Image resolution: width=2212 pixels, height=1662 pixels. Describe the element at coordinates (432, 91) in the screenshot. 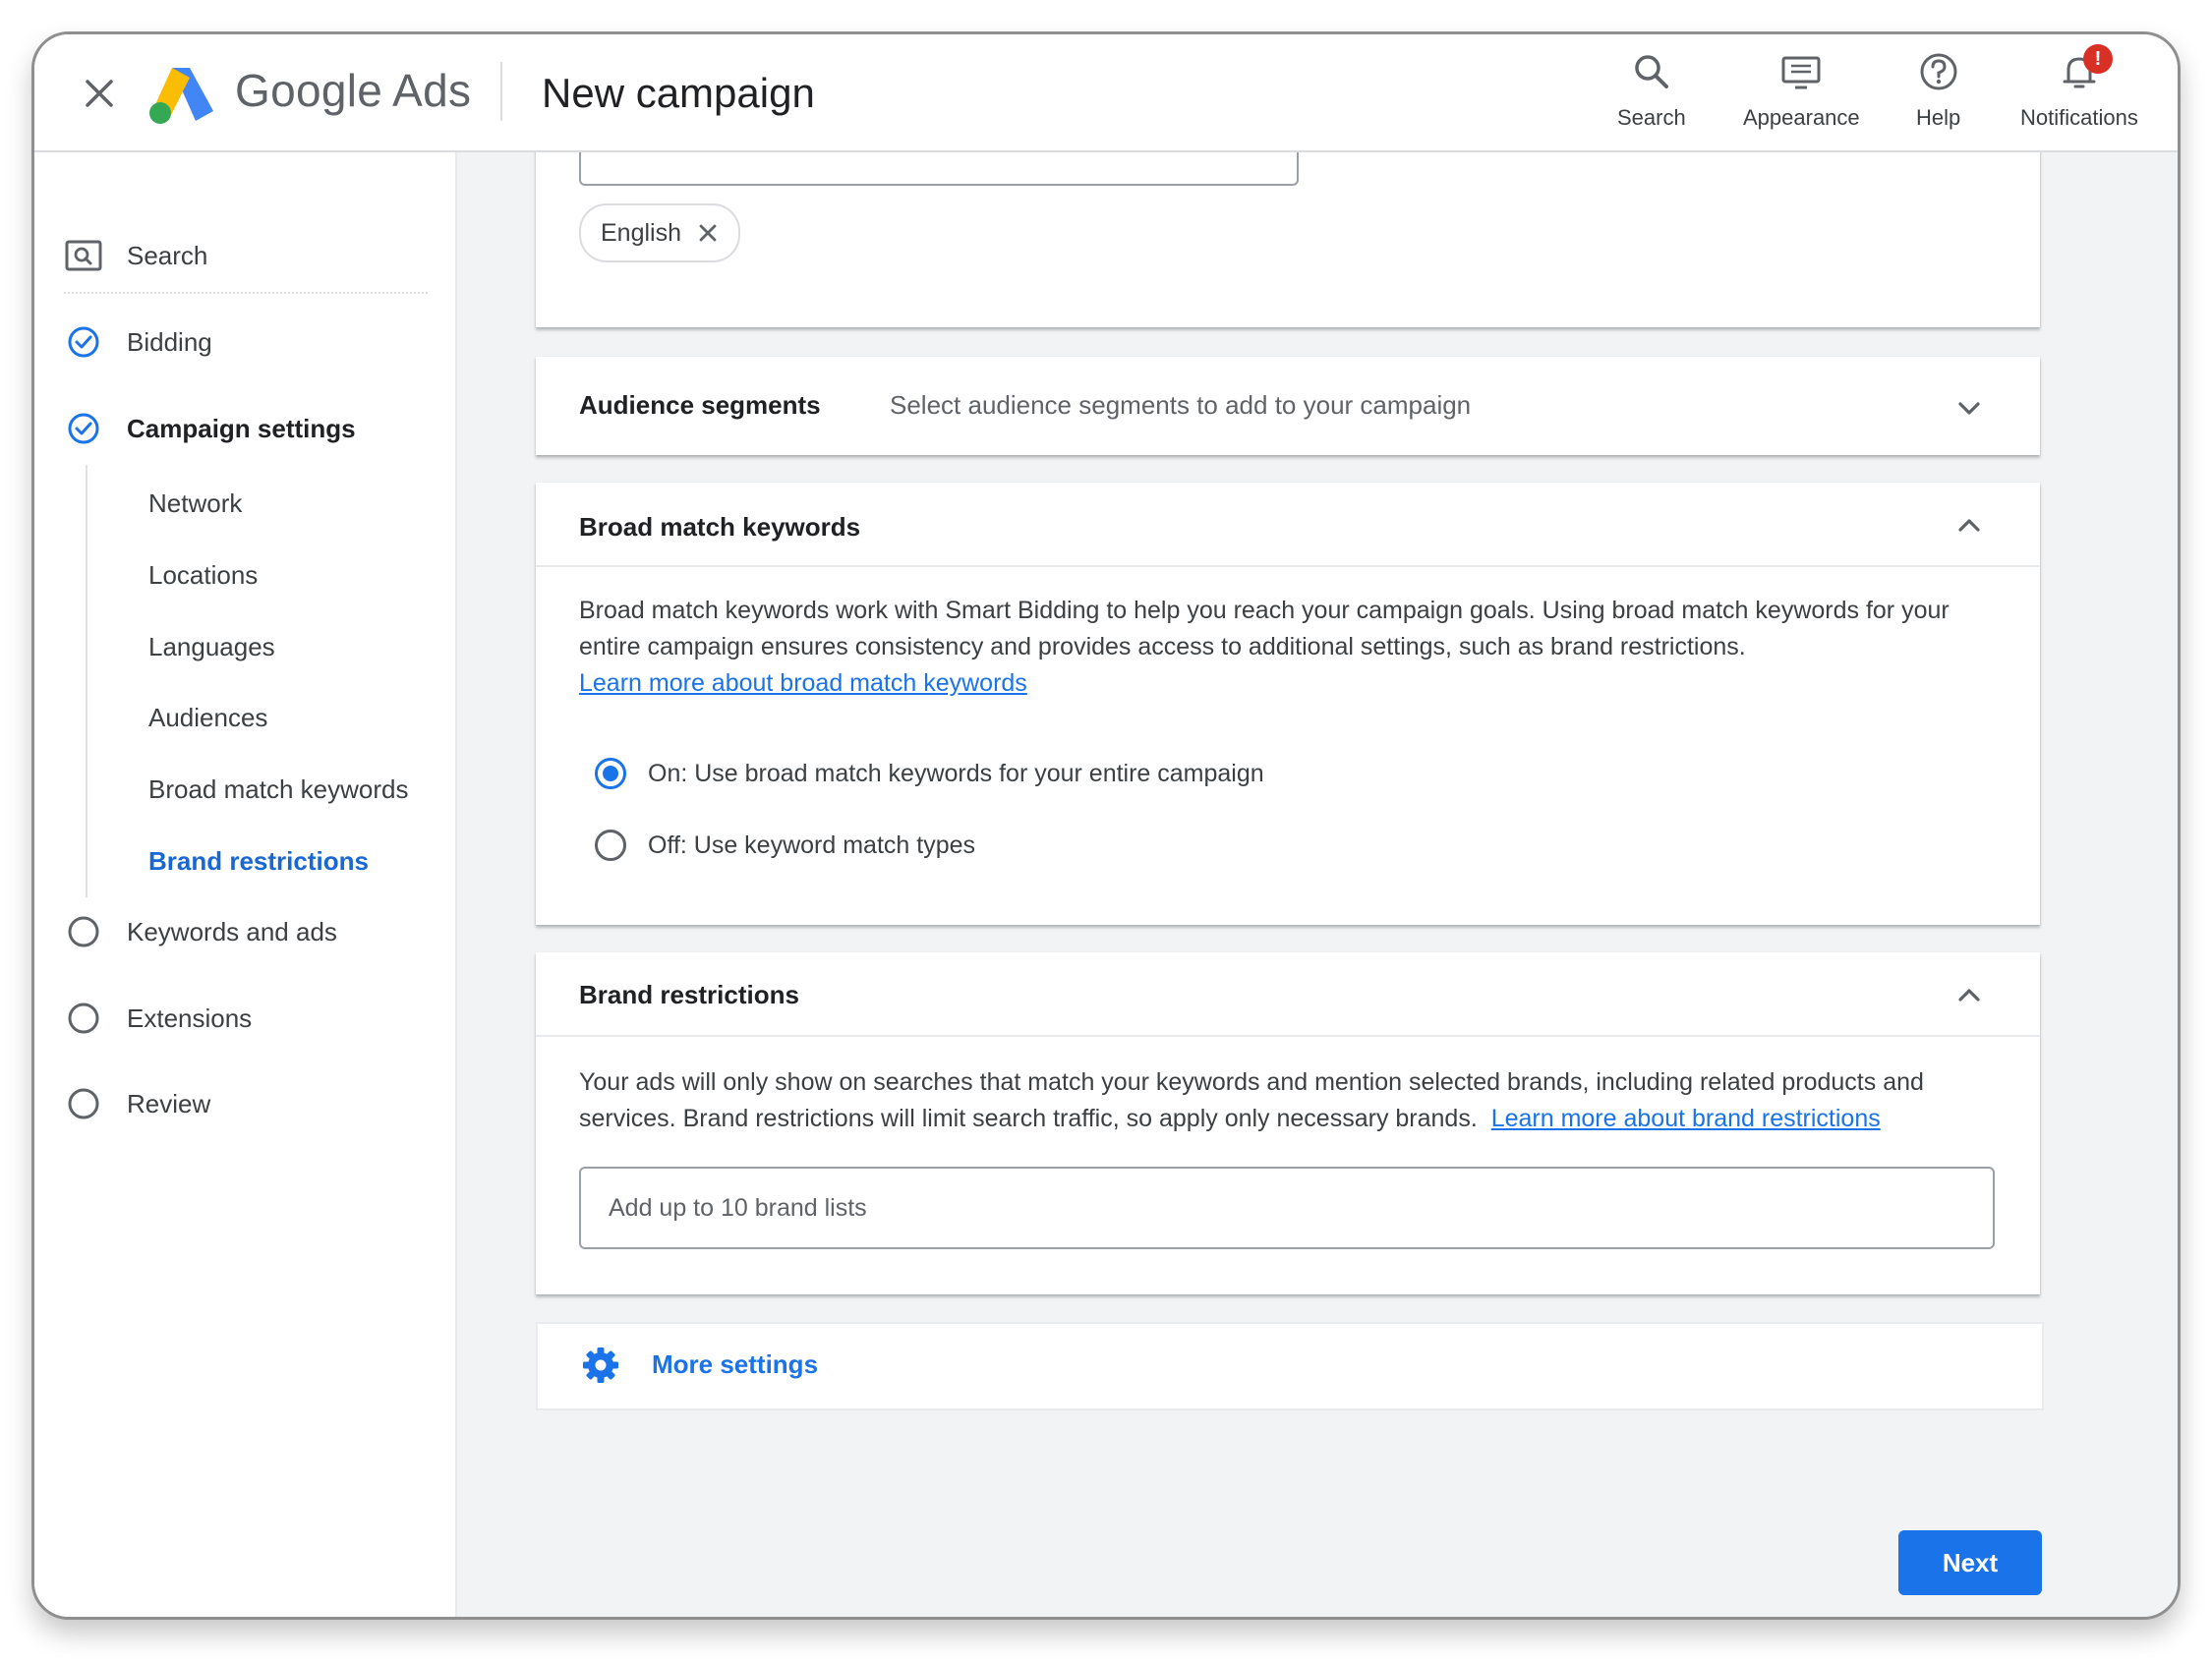

I see `brand-ads-text: Ads` at that location.